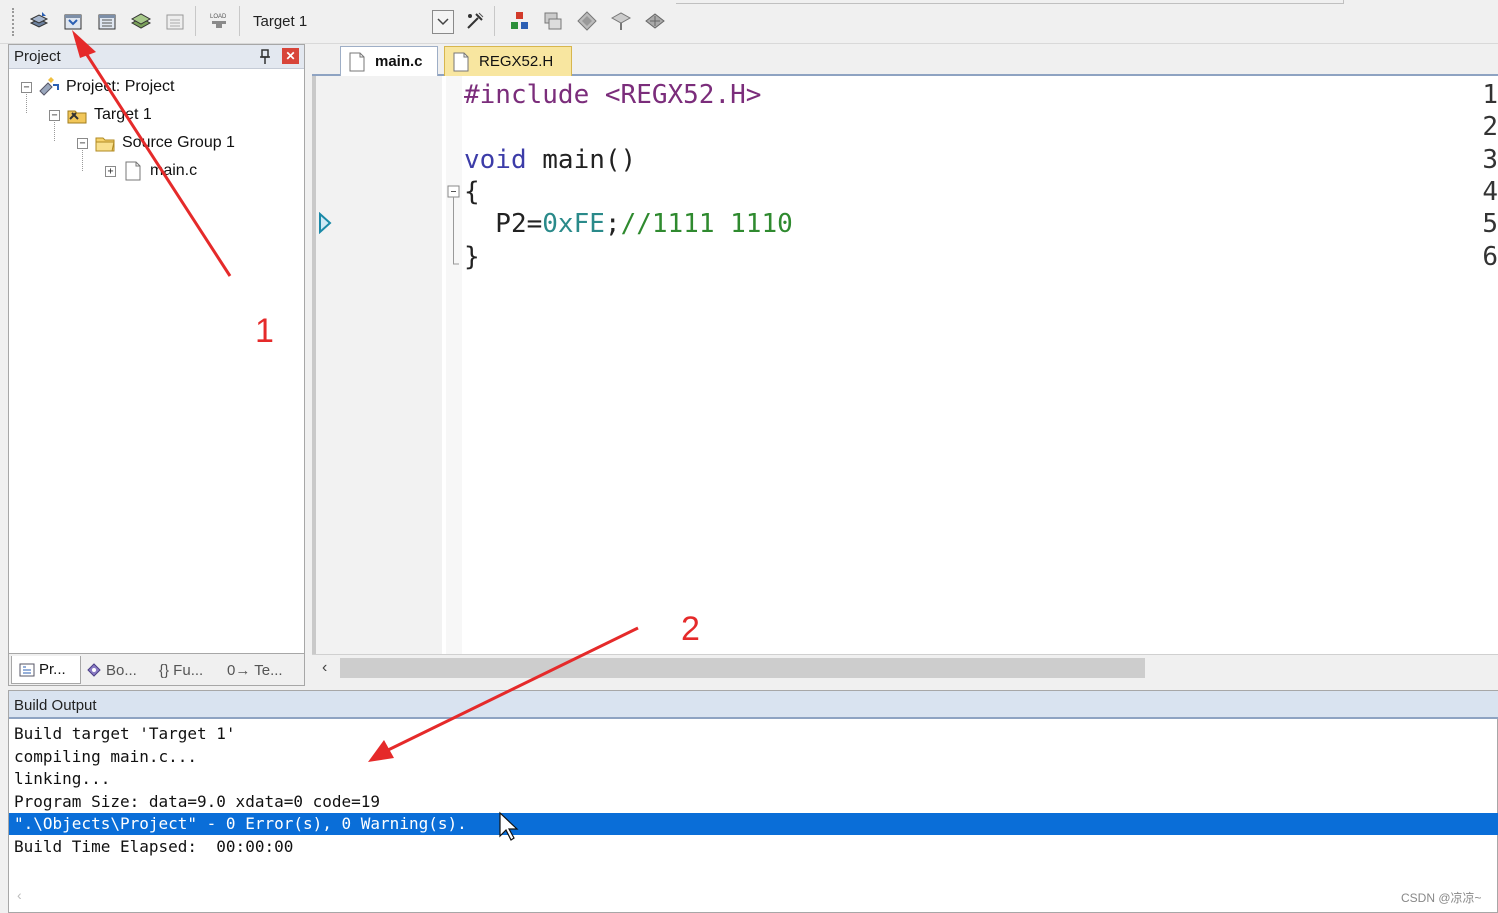 The height and width of the screenshot is (913, 1498). What do you see at coordinates (175, 21) in the screenshot?
I see `stop-build-icon` at bounding box center [175, 21].